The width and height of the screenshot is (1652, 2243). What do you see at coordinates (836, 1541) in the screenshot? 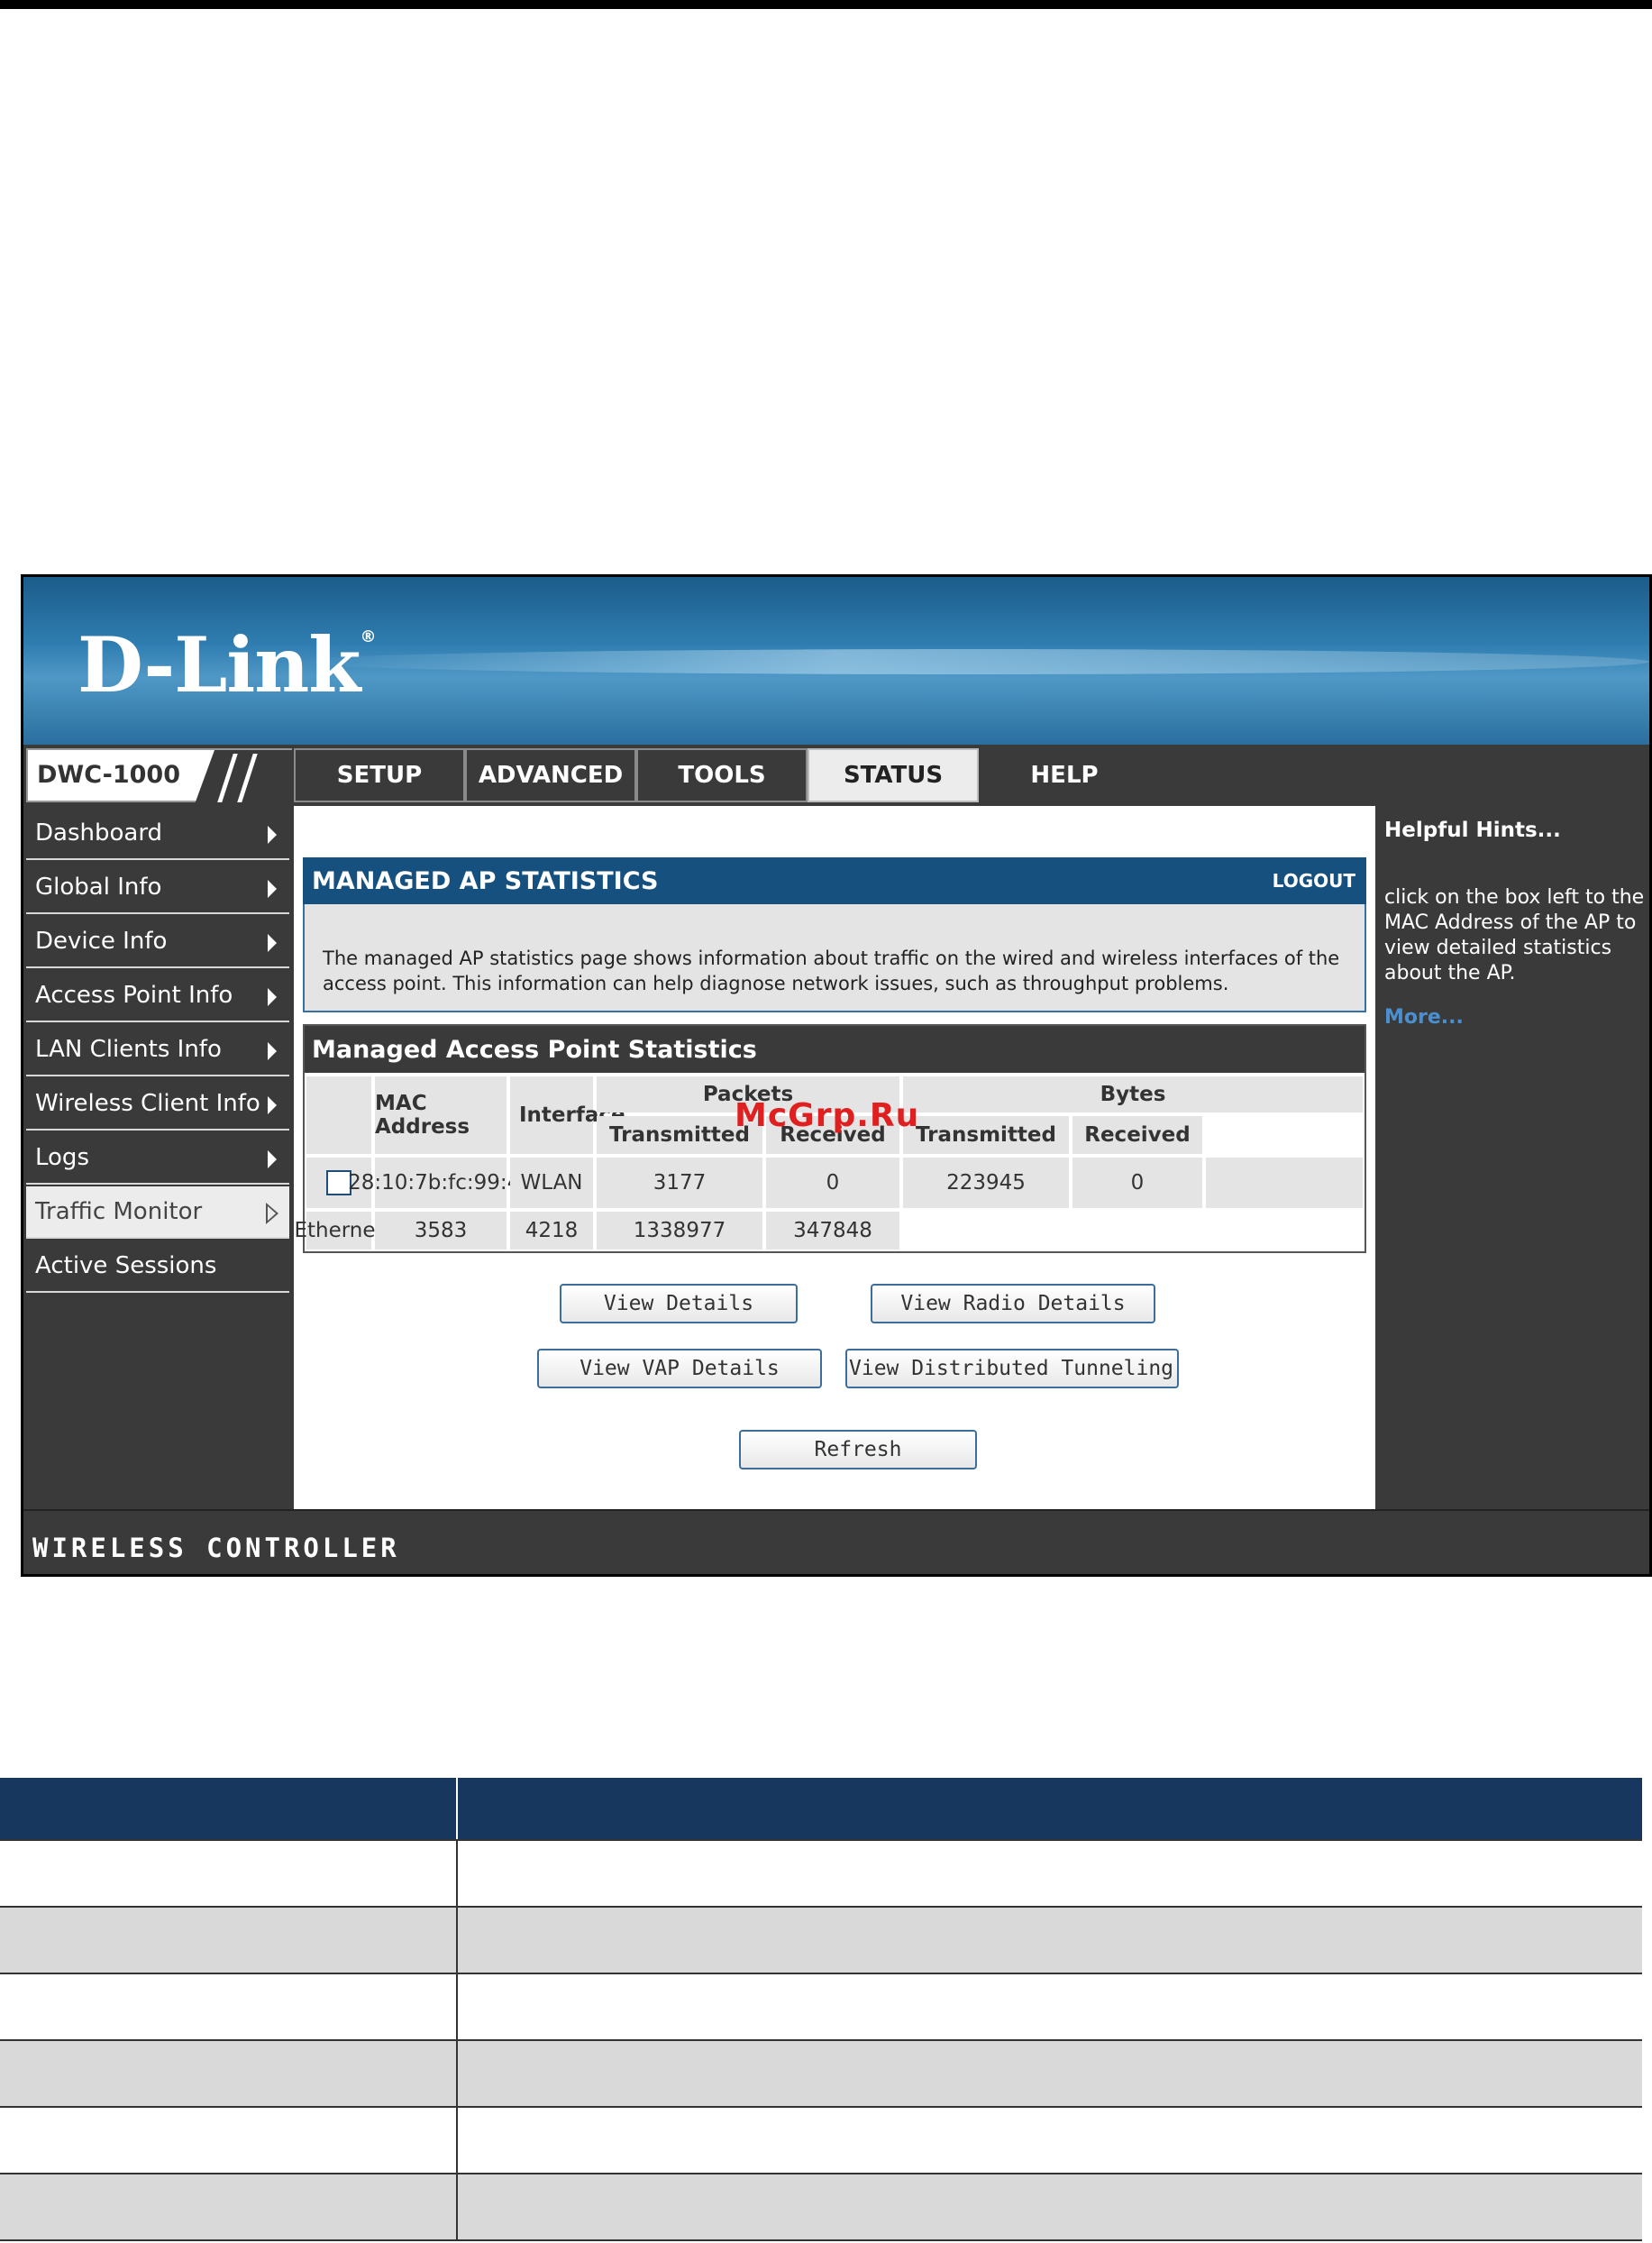
I see `footer-bar: WIRELESS CONTROLLER` at bounding box center [836, 1541].